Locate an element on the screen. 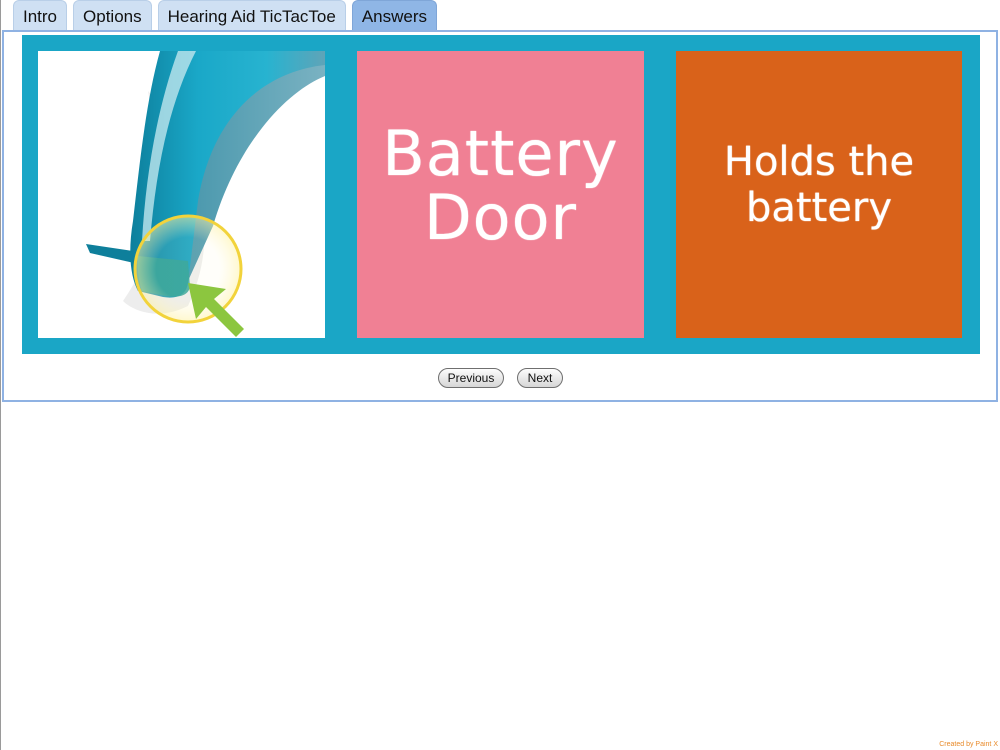 This screenshot has height=750, width=1000. tab-answers: Answers is located at coordinates (394, 15).